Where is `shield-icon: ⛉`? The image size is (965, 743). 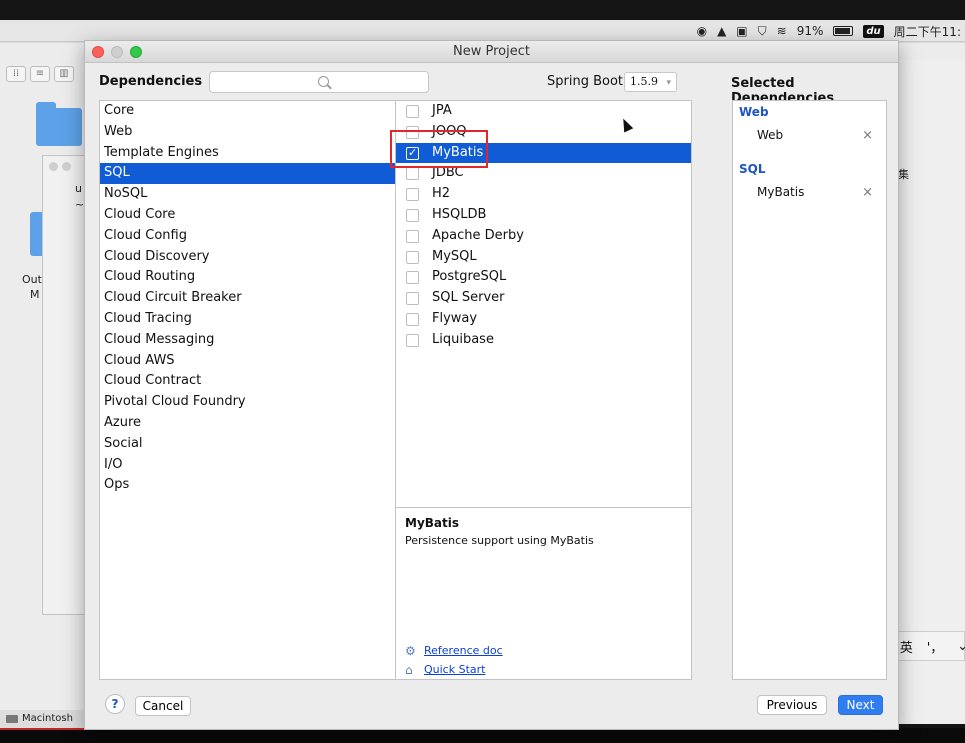 shield-icon: ⛉ is located at coordinates (762, 31).